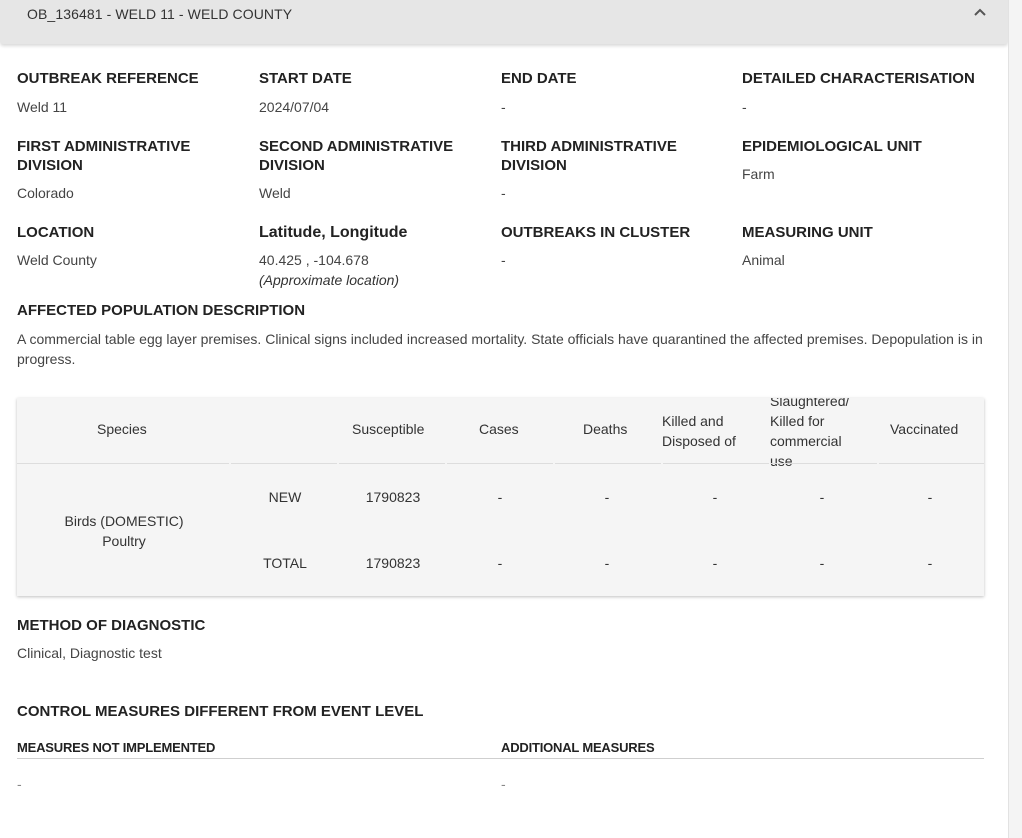 The image size is (1022, 838). Describe the element at coordinates (699, 441) in the screenshot. I see `col-header-killed-line2: Disposed of` at that location.